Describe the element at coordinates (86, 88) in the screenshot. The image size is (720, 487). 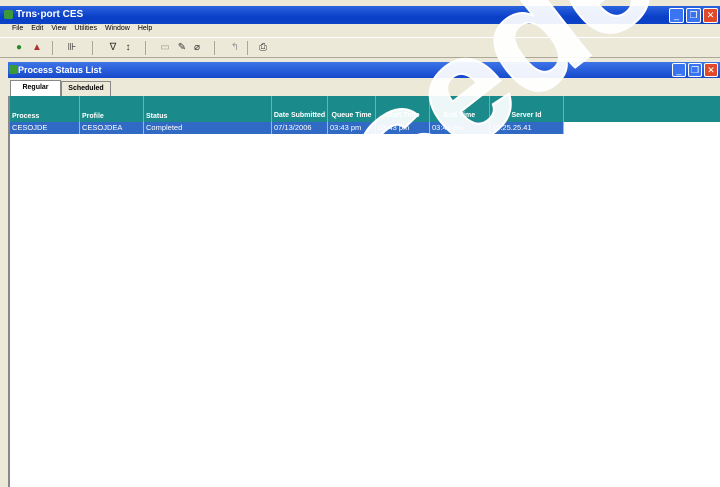
I see `tab-scheduled: Scheduled` at that location.